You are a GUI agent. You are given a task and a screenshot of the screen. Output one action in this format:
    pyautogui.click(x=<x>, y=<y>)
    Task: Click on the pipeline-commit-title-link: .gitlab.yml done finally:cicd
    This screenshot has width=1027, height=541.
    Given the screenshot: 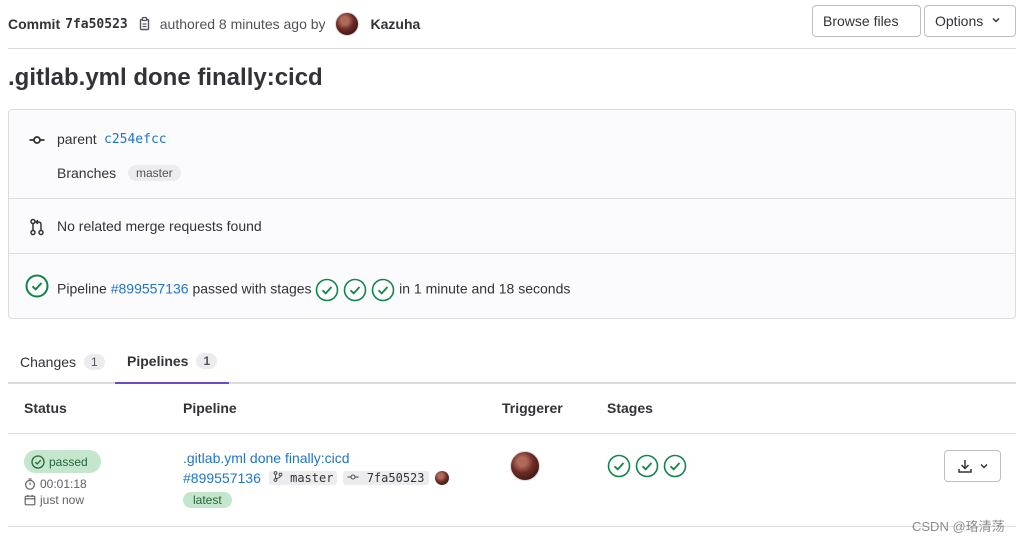 What is the action you would take?
    pyautogui.click(x=266, y=458)
    